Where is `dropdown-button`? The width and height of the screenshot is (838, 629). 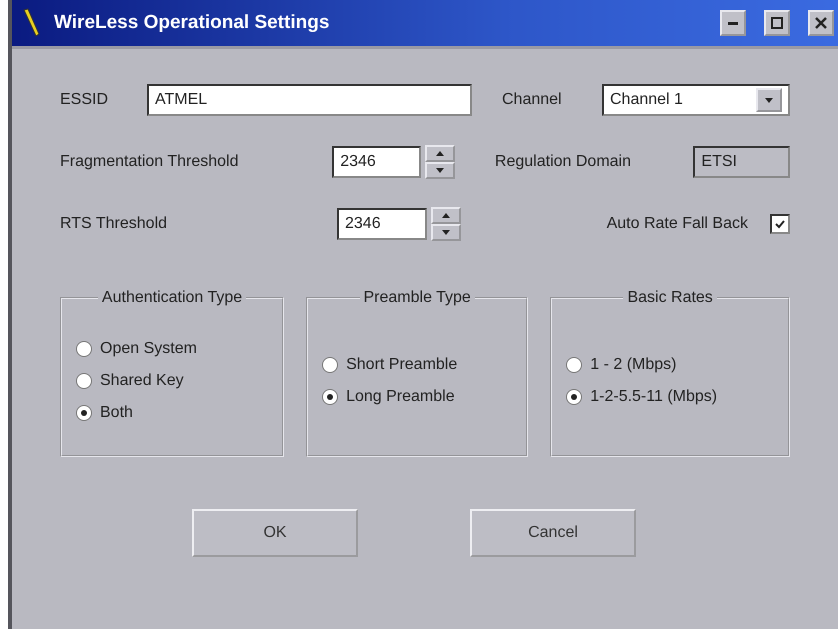
dropdown-button is located at coordinates (769, 100).